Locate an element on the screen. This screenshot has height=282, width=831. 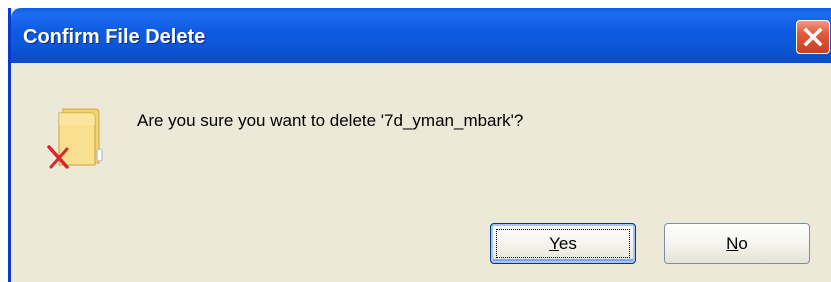
close-icon is located at coordinates (813, 37).